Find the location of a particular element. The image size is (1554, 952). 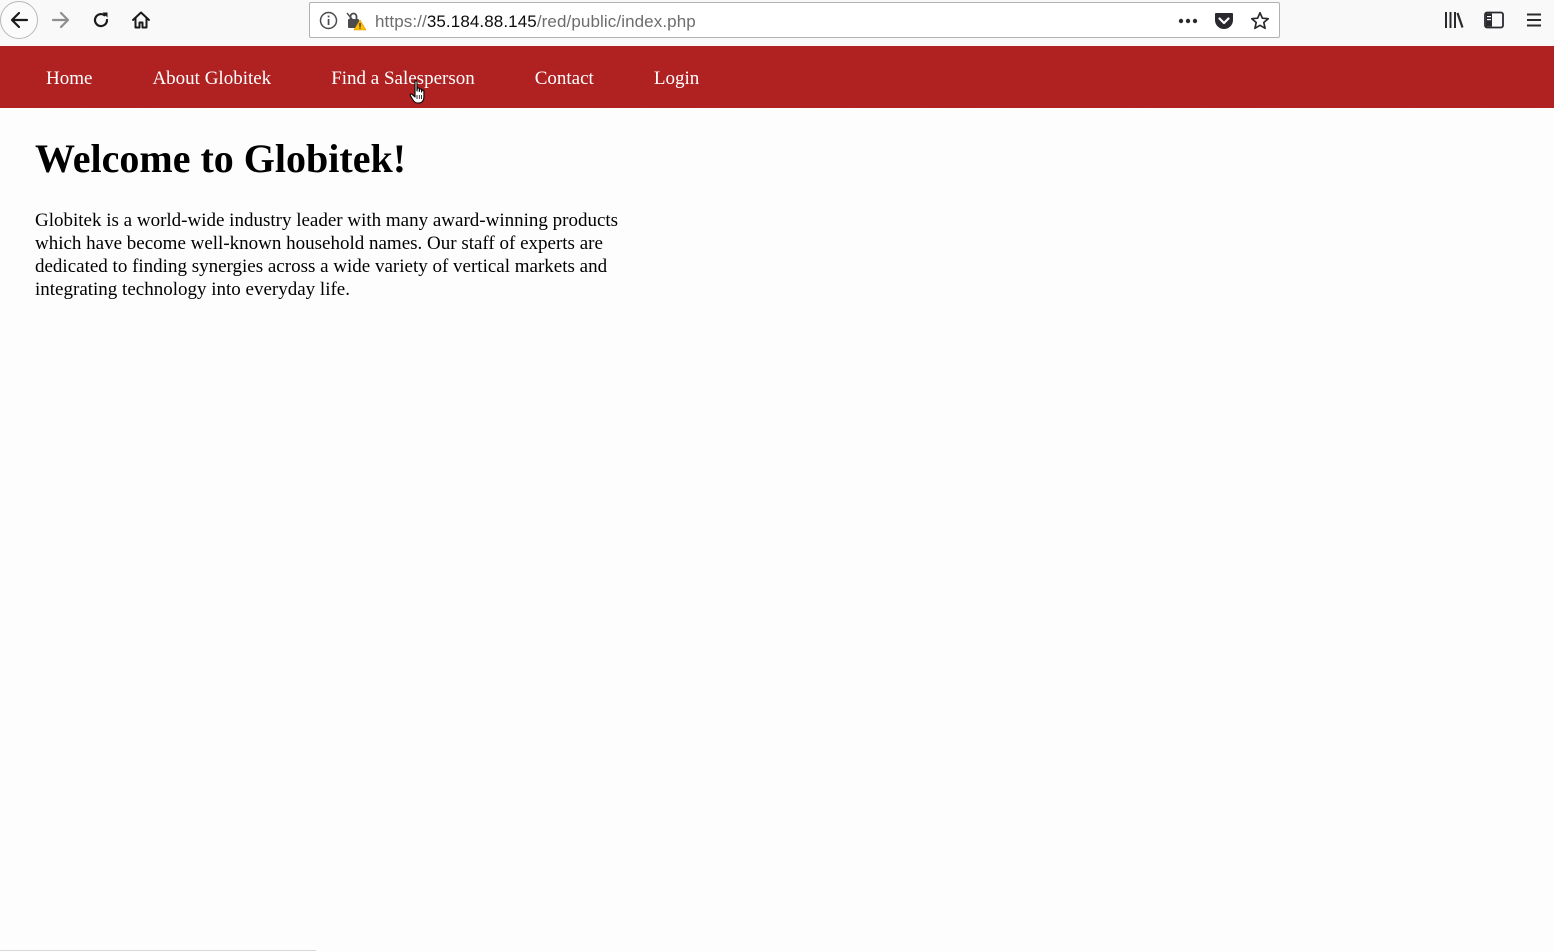

browser-right-tools is located at coordinates (1494, 20).